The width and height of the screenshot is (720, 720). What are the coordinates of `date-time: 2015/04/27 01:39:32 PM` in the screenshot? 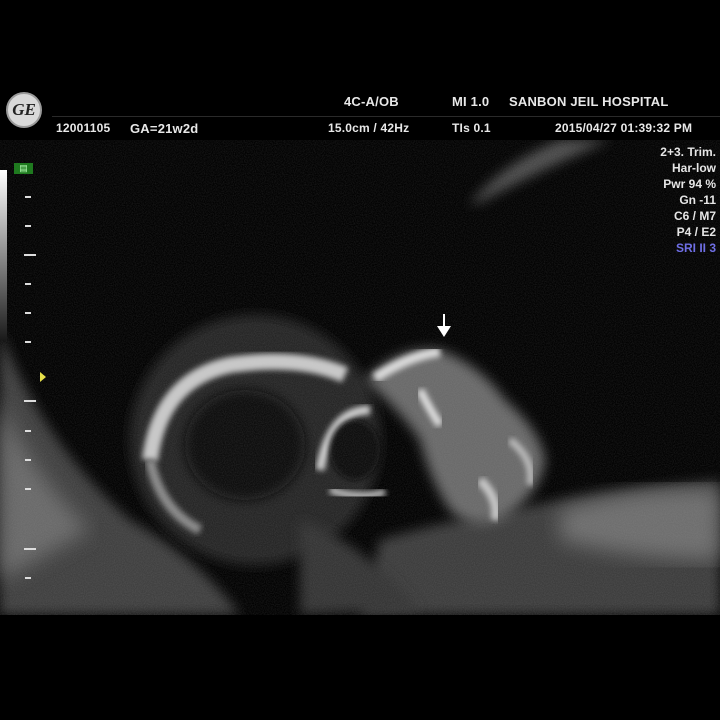 It's located at (624, 128).